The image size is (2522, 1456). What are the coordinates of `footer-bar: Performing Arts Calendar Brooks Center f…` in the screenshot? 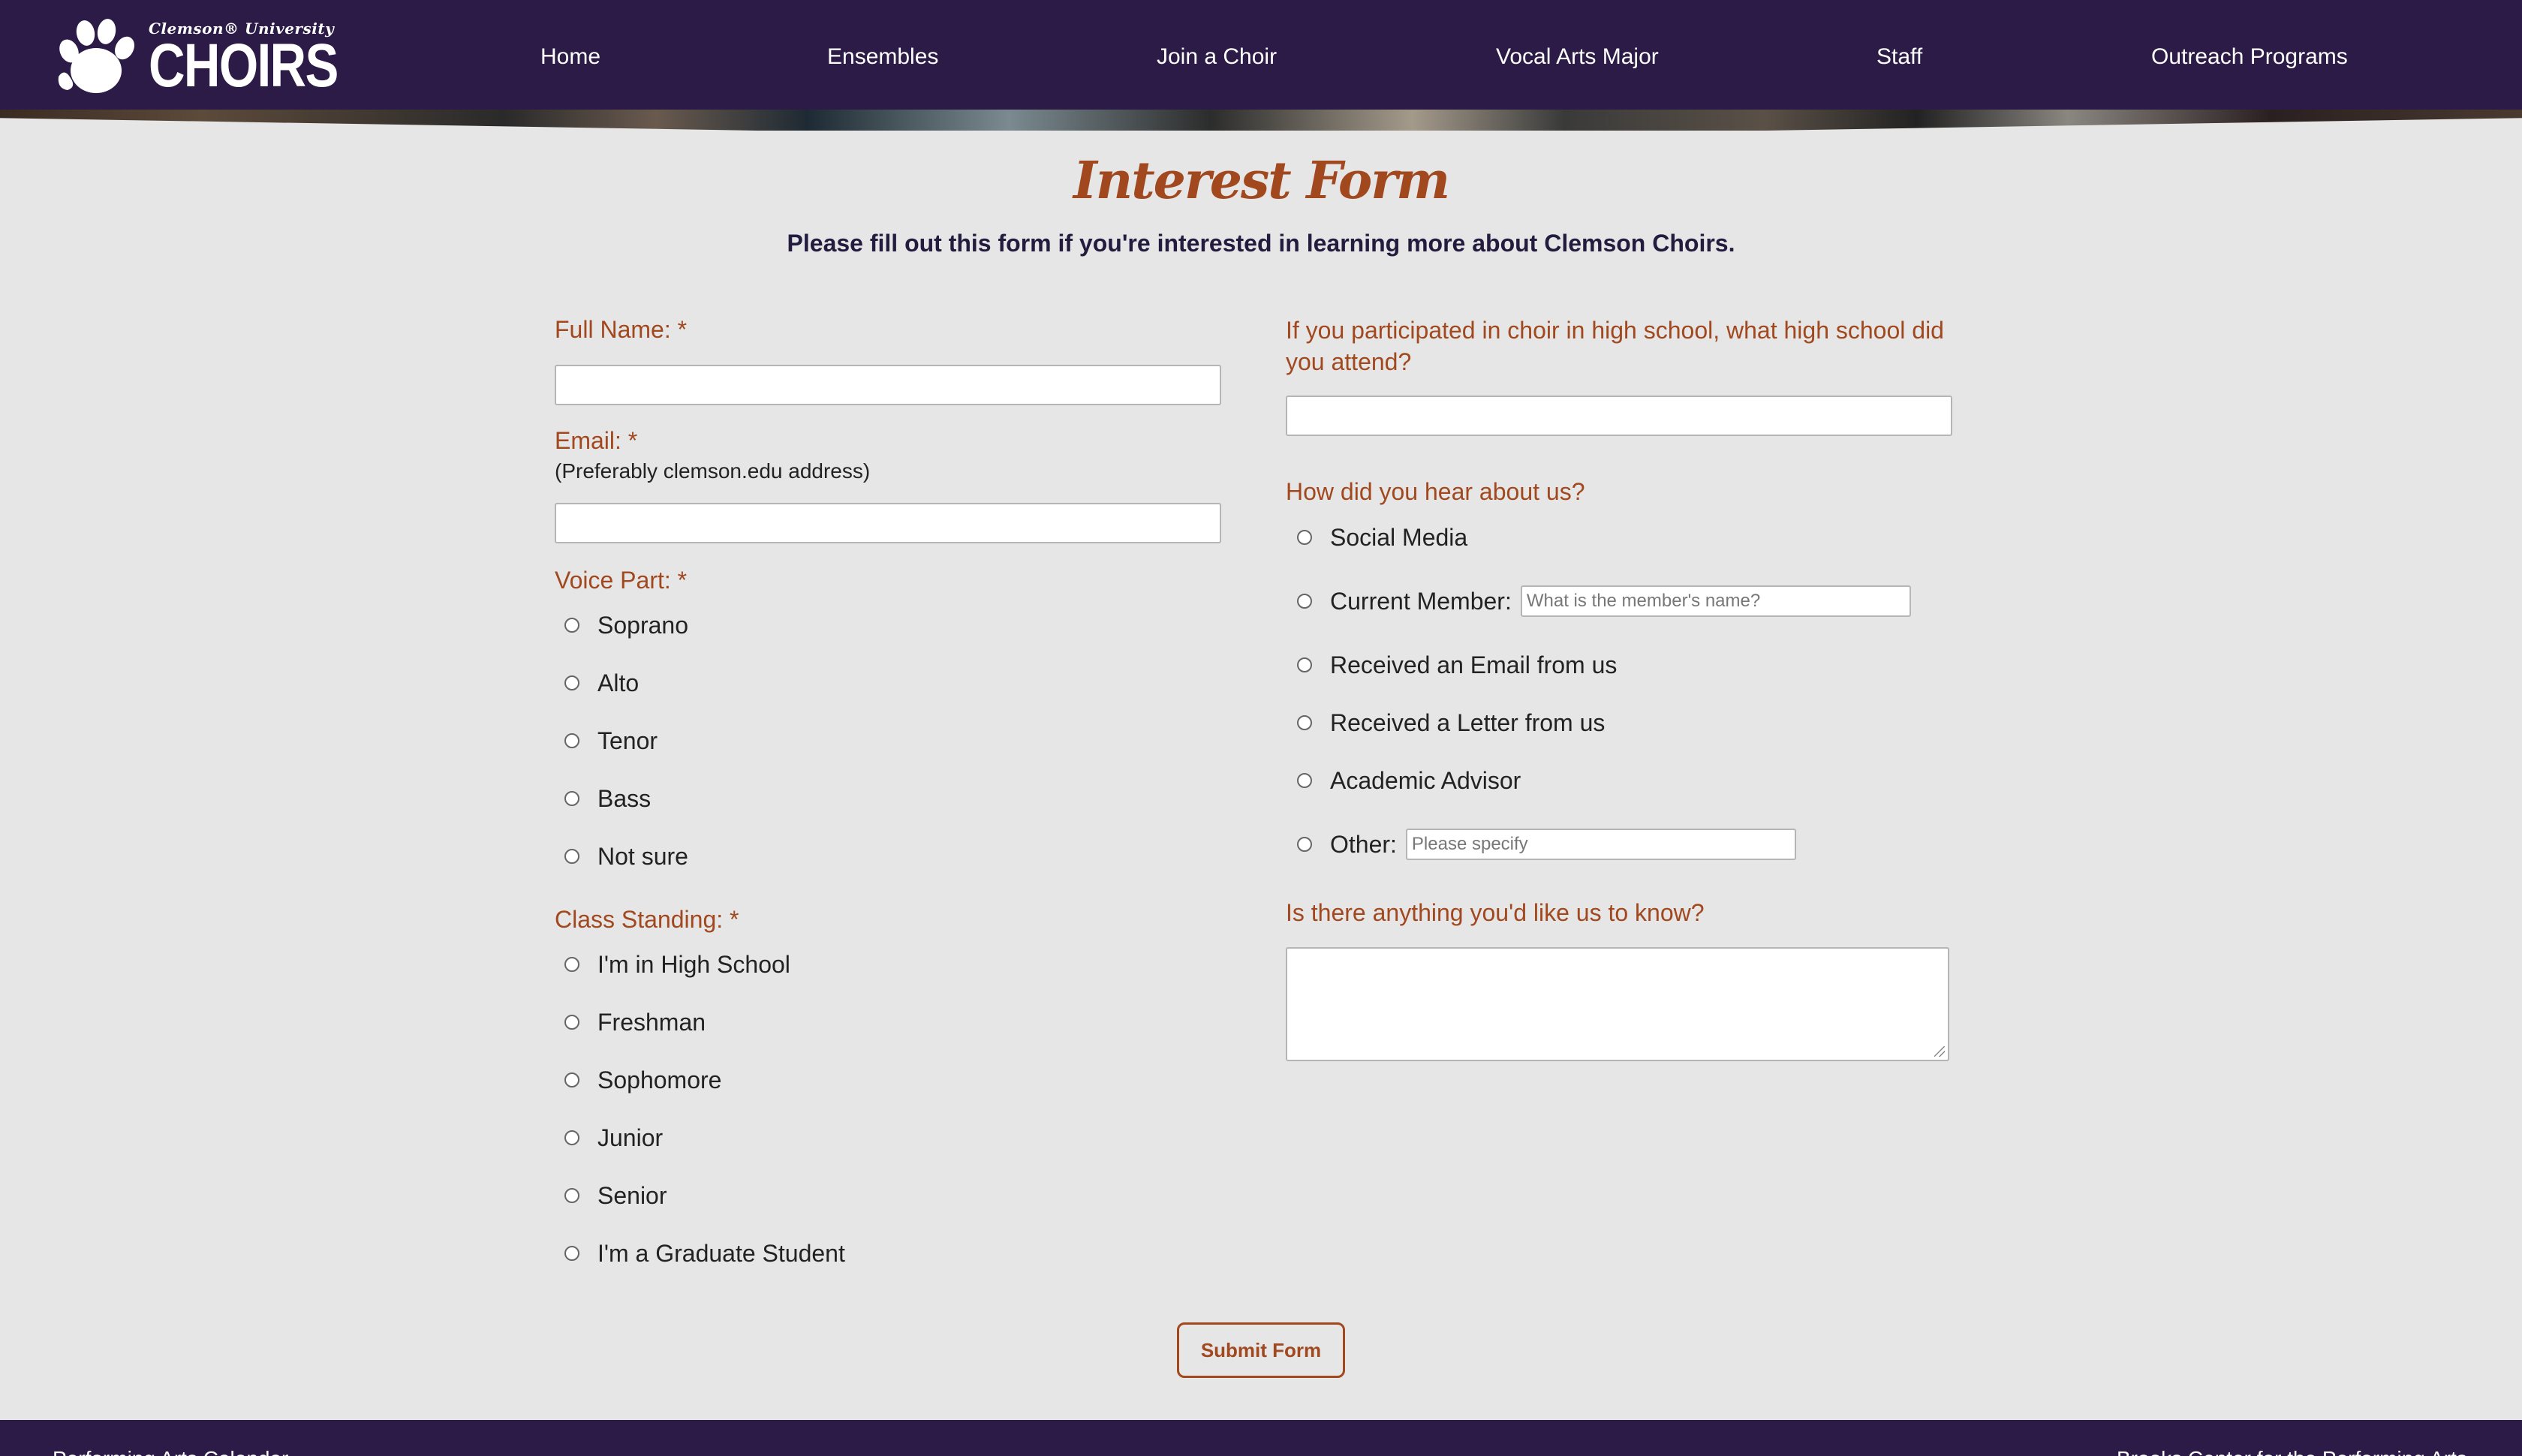 It's located at (1261, 1438).